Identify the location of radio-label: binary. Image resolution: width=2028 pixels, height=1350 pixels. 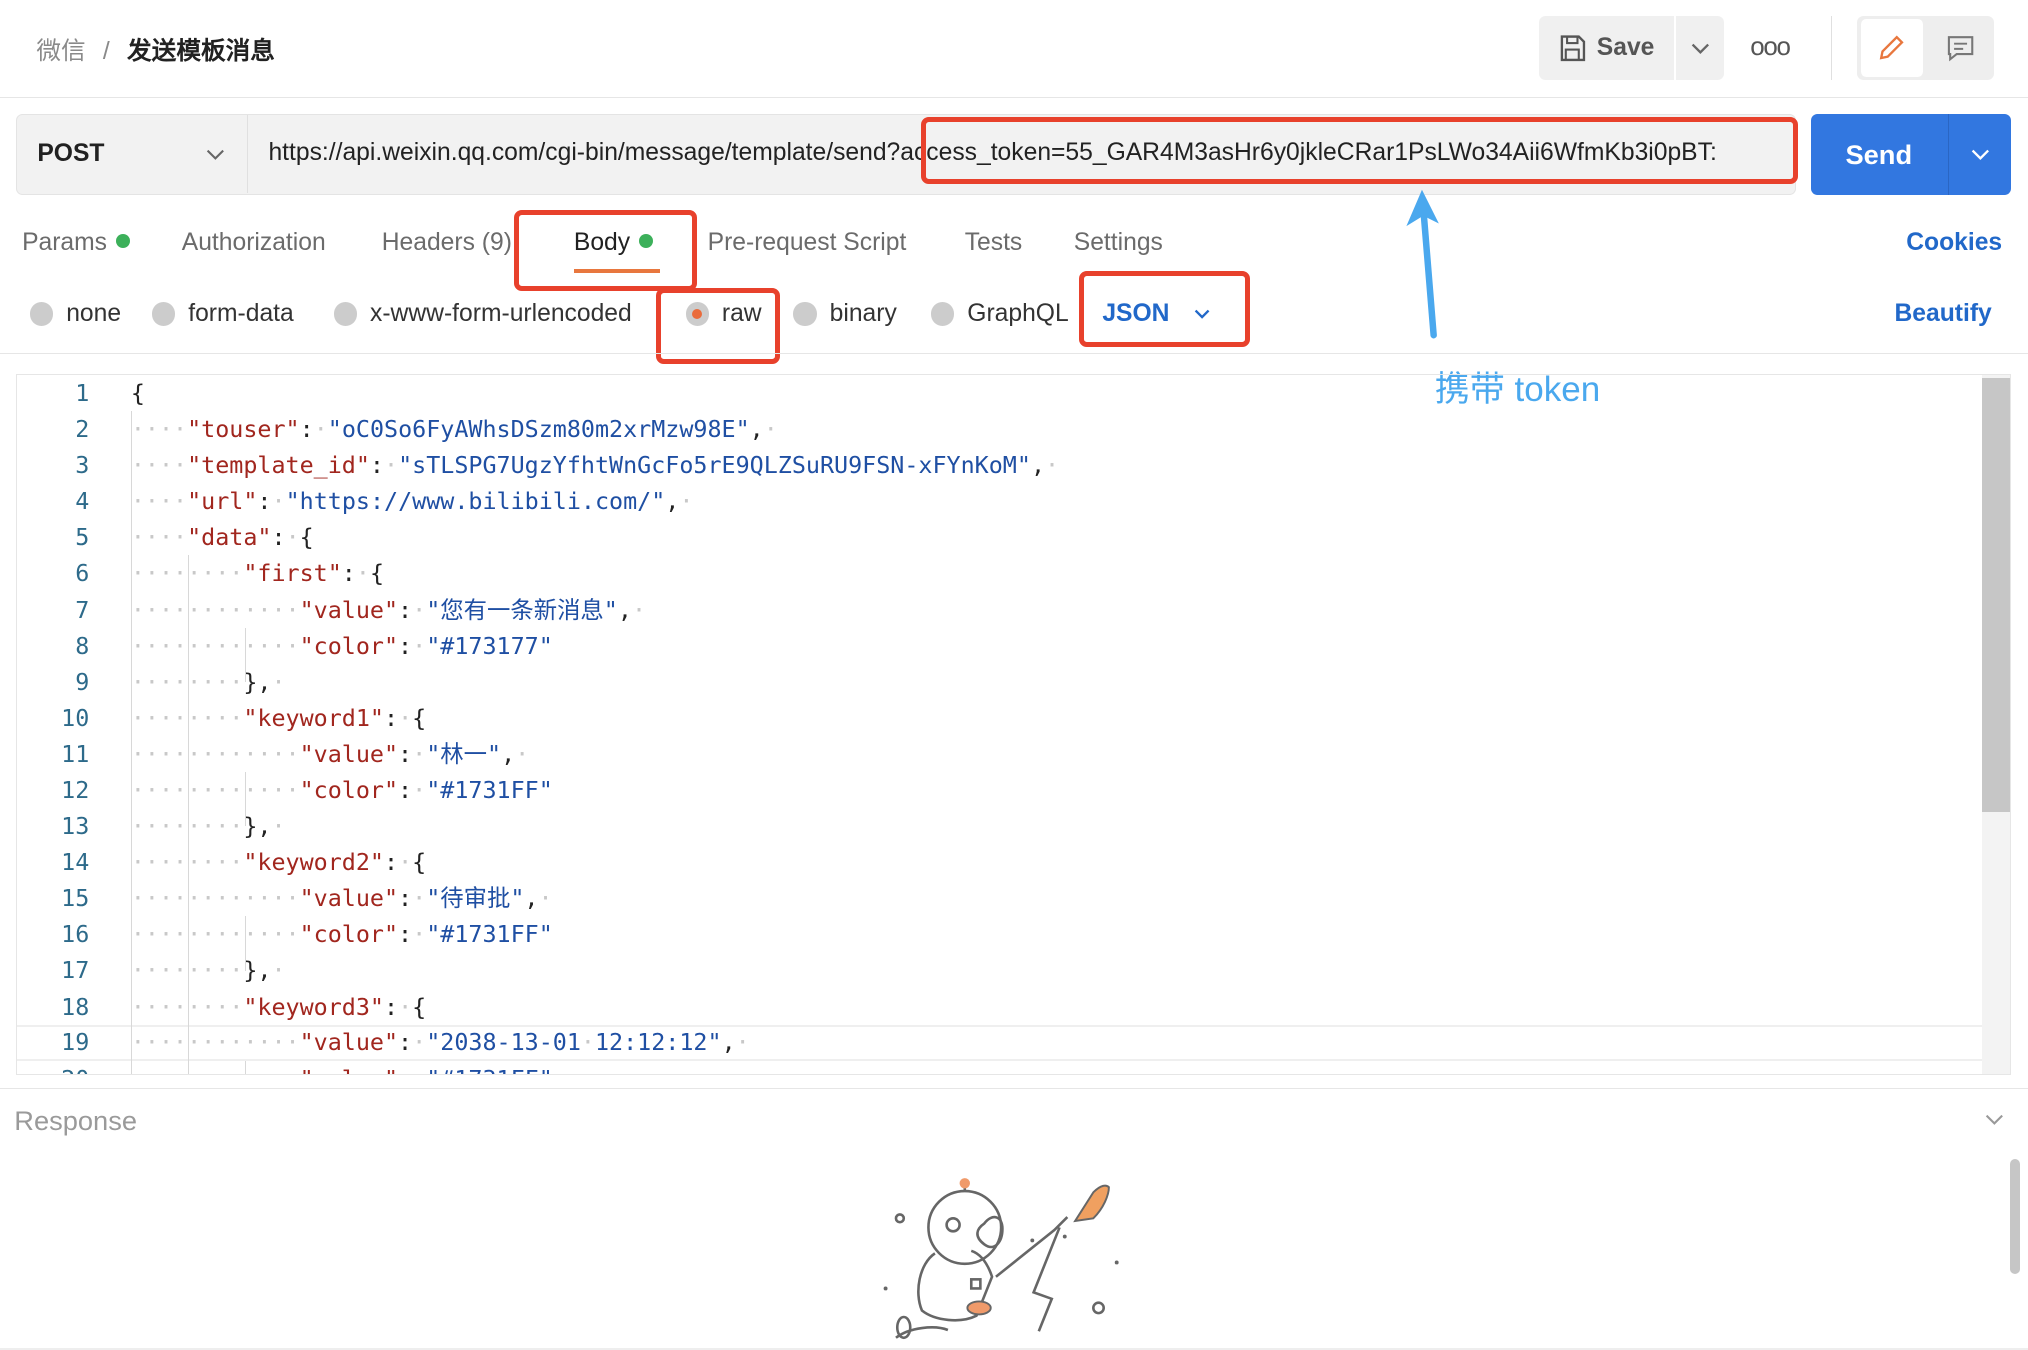
(863, 313).